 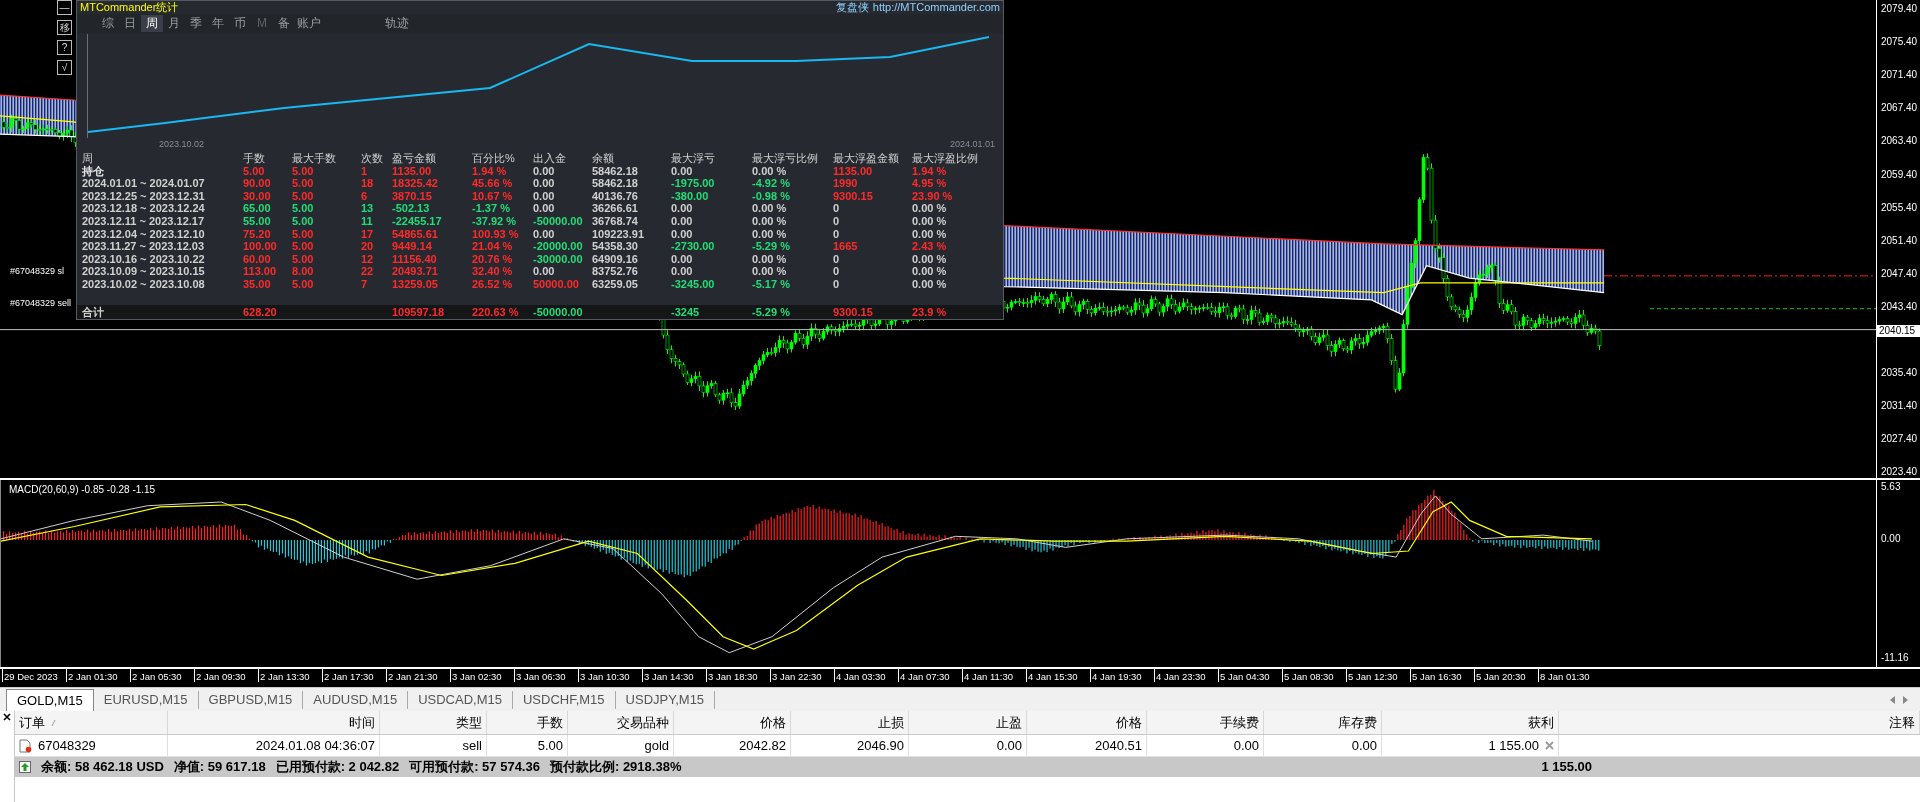 I want to click on tool-button: 移, so click(x=64, y=27).